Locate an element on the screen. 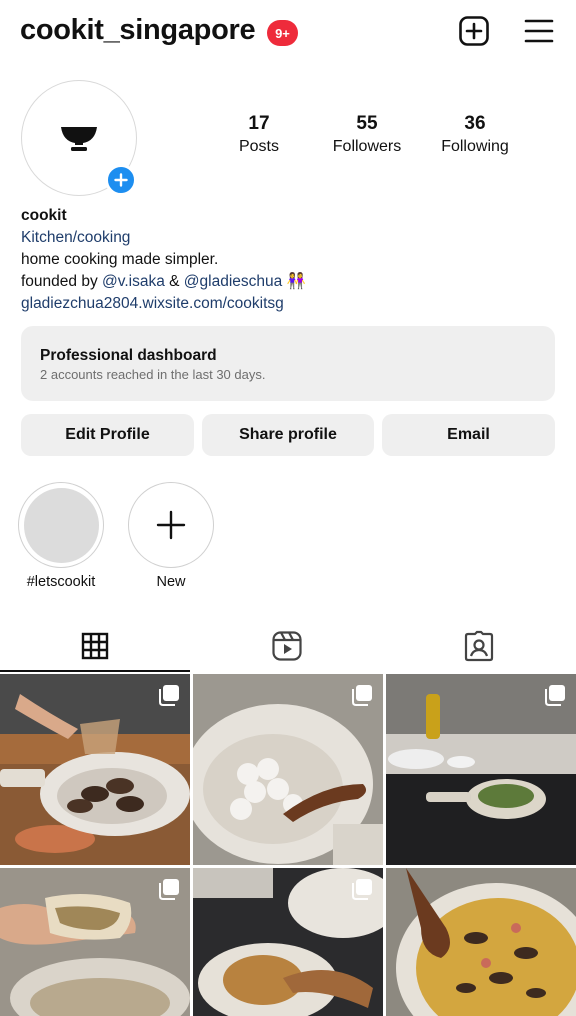 The width and height of the screenshot is (576, 1016). website-link: gladiezchua2804.wixsite.com/cookitsg is located at coordinates (286, 304).